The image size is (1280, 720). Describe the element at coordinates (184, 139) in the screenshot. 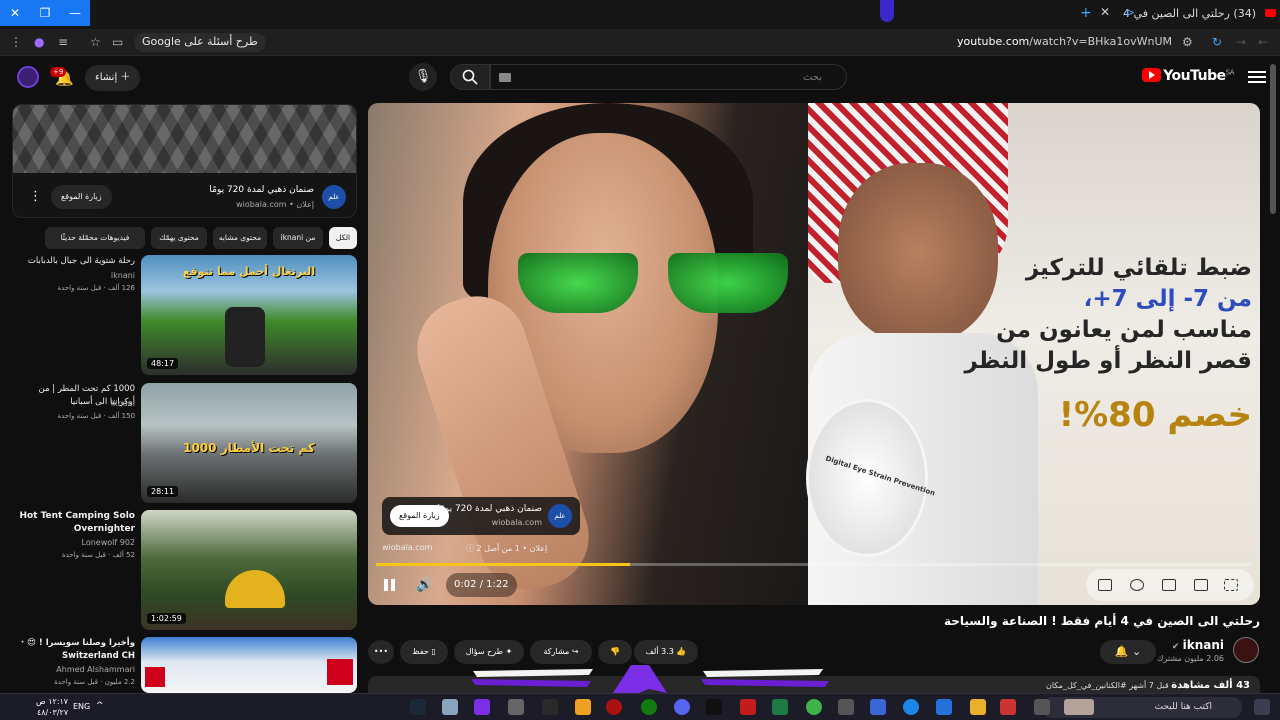

I see `ad-banner-pattern` at that location.